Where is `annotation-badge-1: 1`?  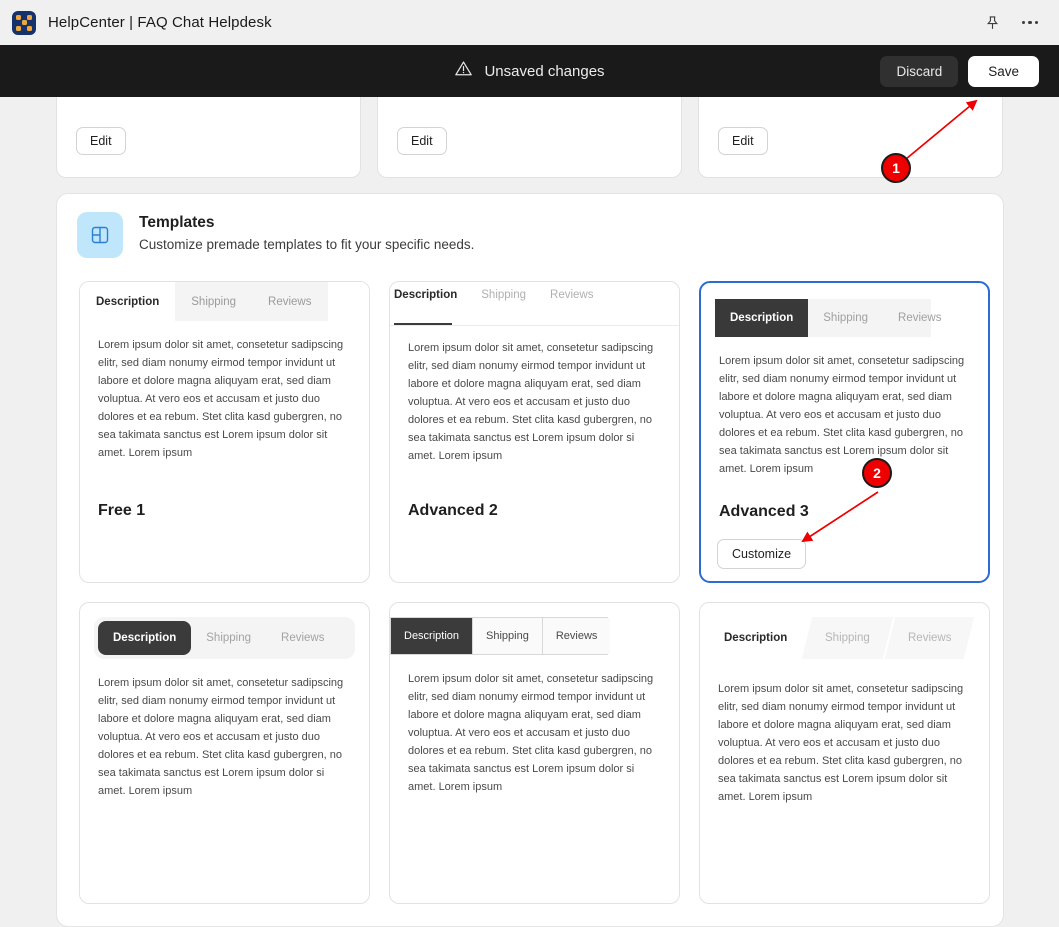 annotation-badge-1: 1 is located at coordinates (896, 168).